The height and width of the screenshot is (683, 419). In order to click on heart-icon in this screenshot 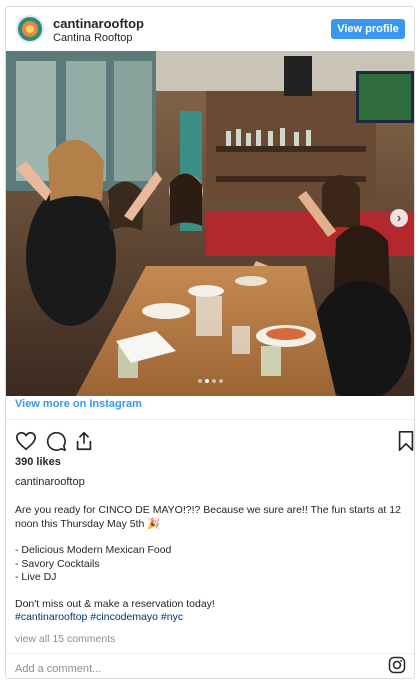, I will do `click(26, 441)`.